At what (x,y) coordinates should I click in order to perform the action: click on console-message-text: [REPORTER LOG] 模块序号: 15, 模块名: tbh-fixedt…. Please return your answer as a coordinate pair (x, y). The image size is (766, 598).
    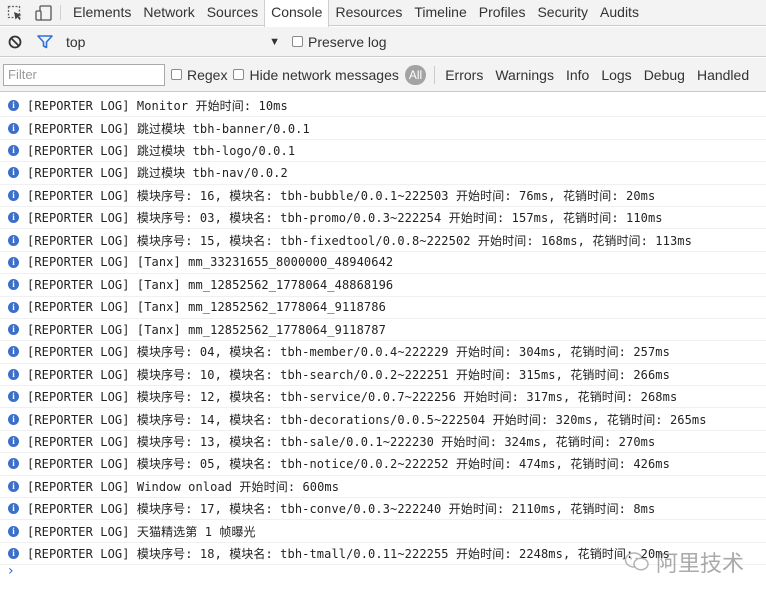
    Looking at the image, I should click on (359, 240).